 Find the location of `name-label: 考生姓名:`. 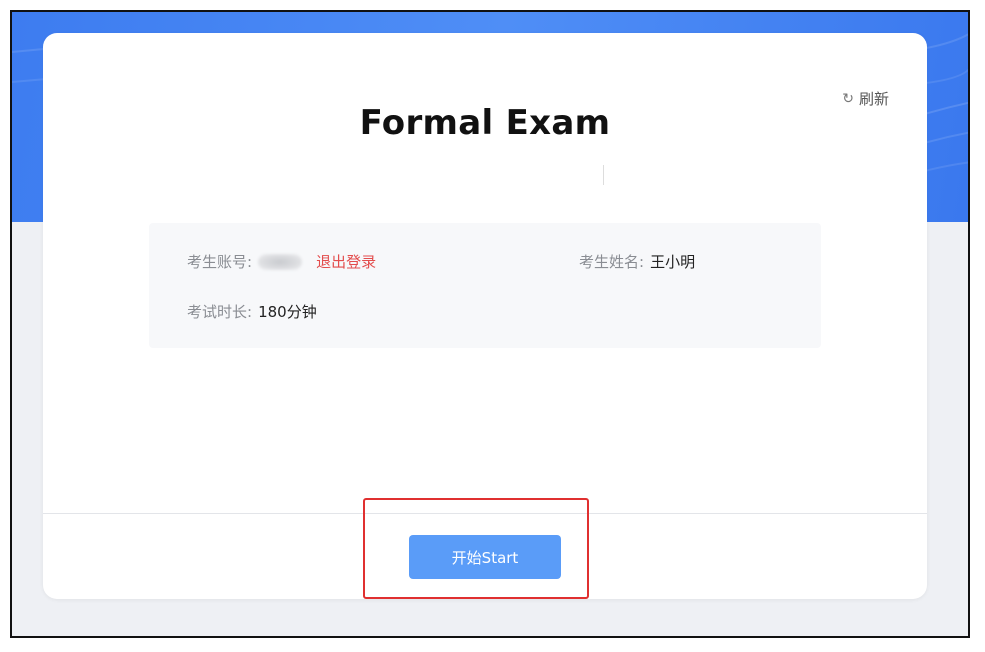

name-label: 考生姓名: is located at coordinates (612, 262).